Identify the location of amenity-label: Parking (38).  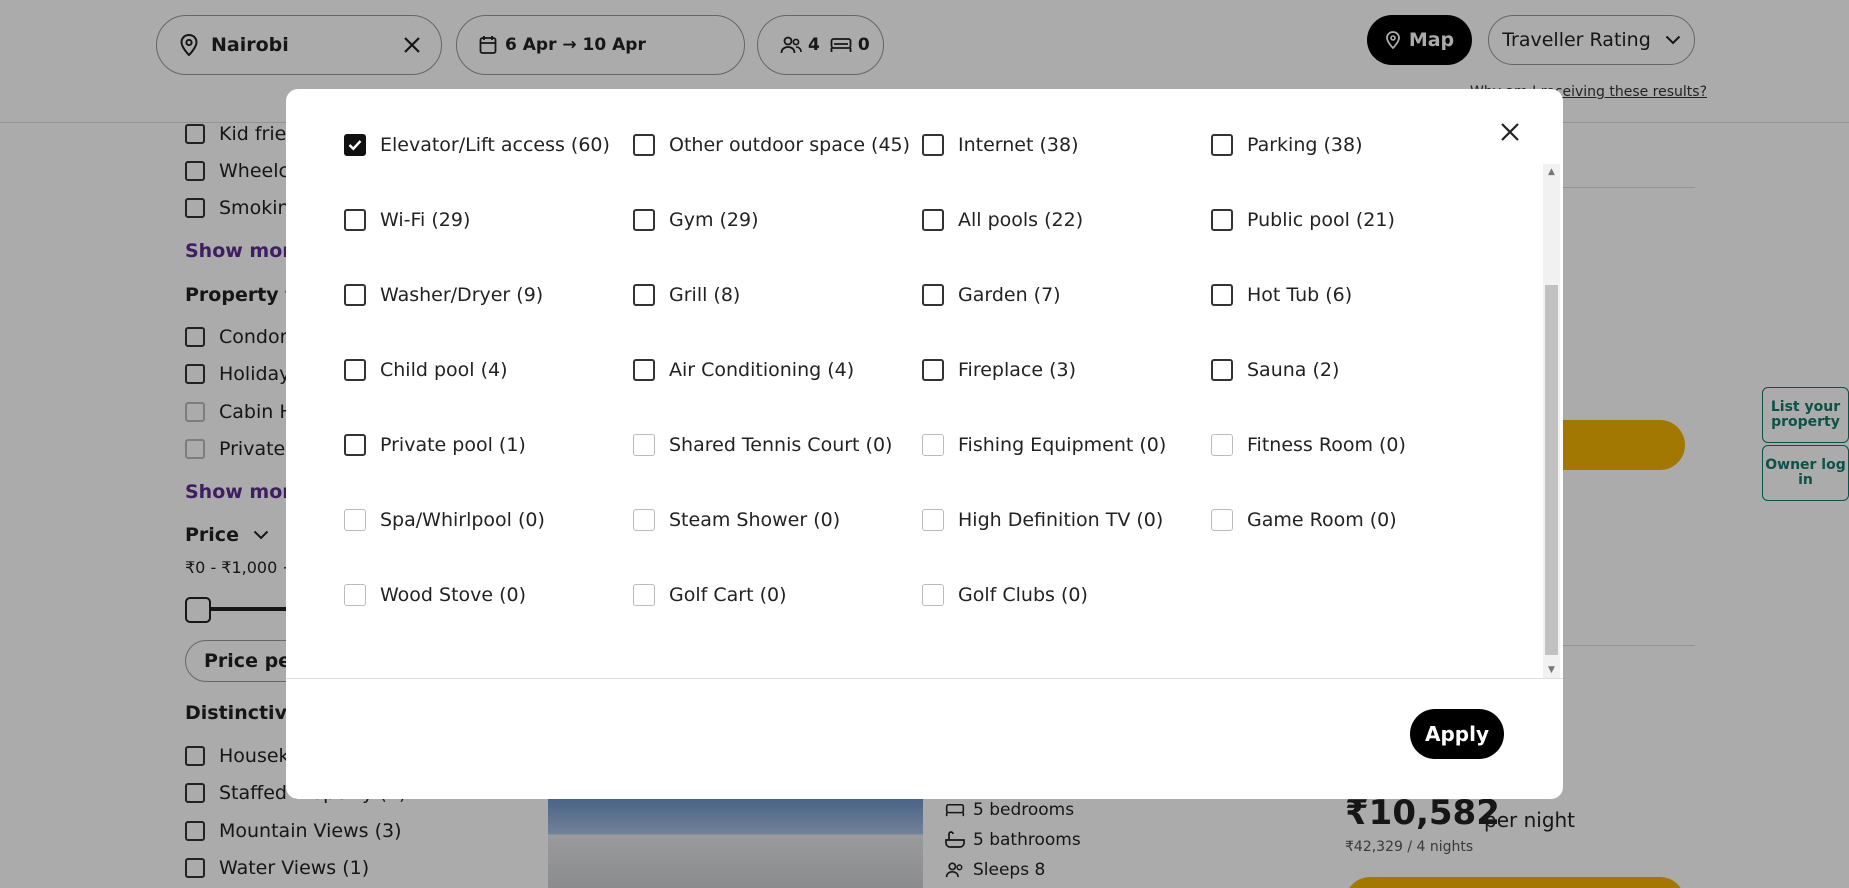
(1305, 145).